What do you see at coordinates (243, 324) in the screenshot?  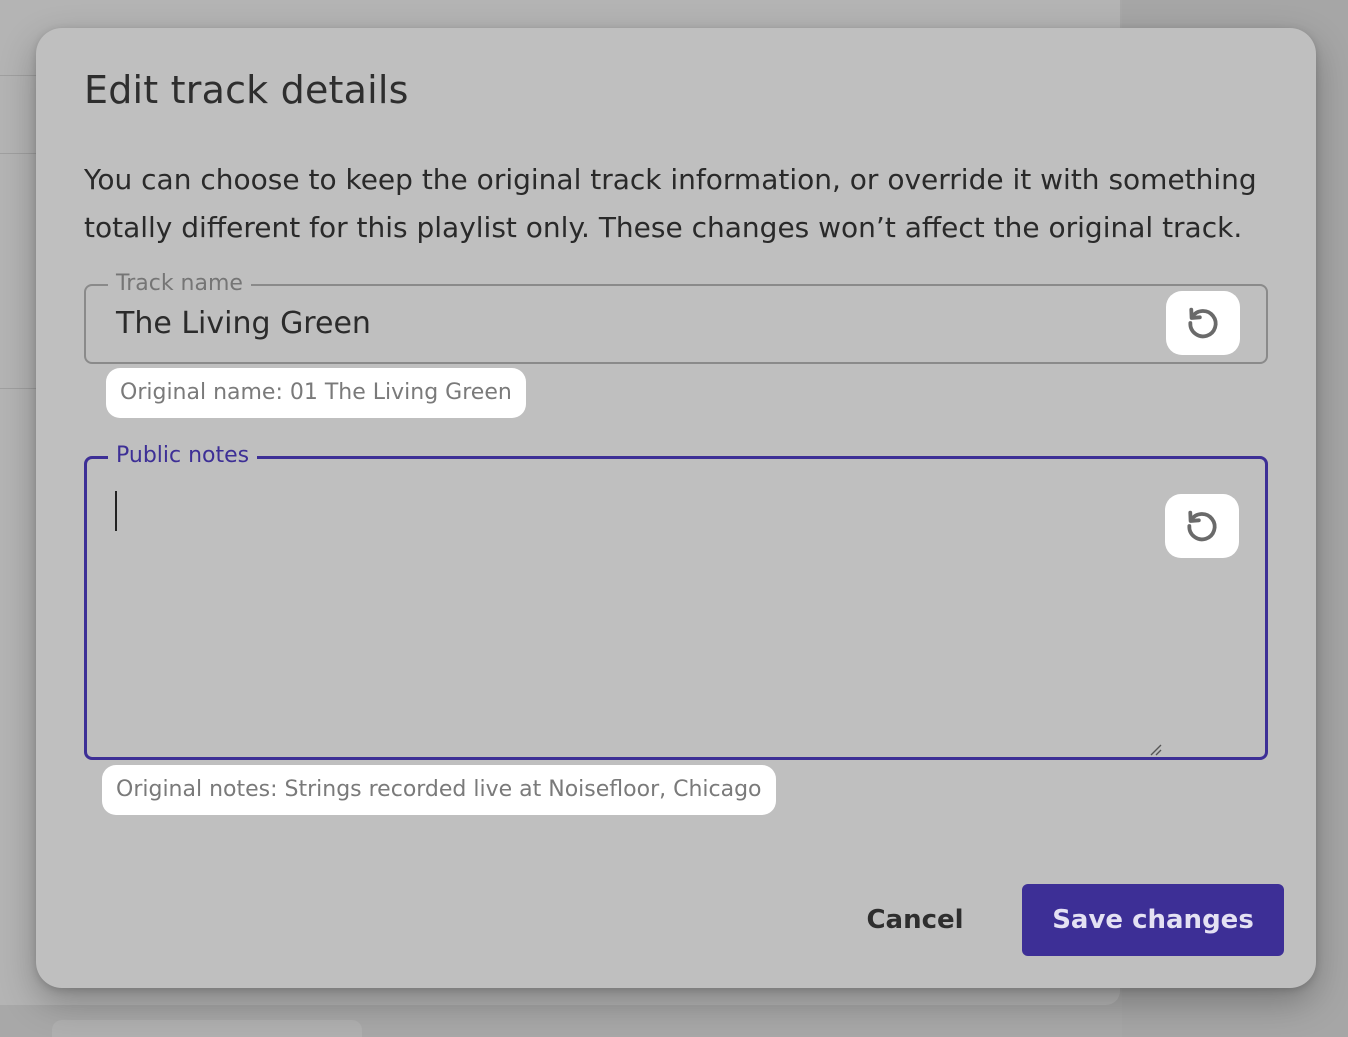 I see `track-name-input: The Living Green` at bounding box center [243, 324].